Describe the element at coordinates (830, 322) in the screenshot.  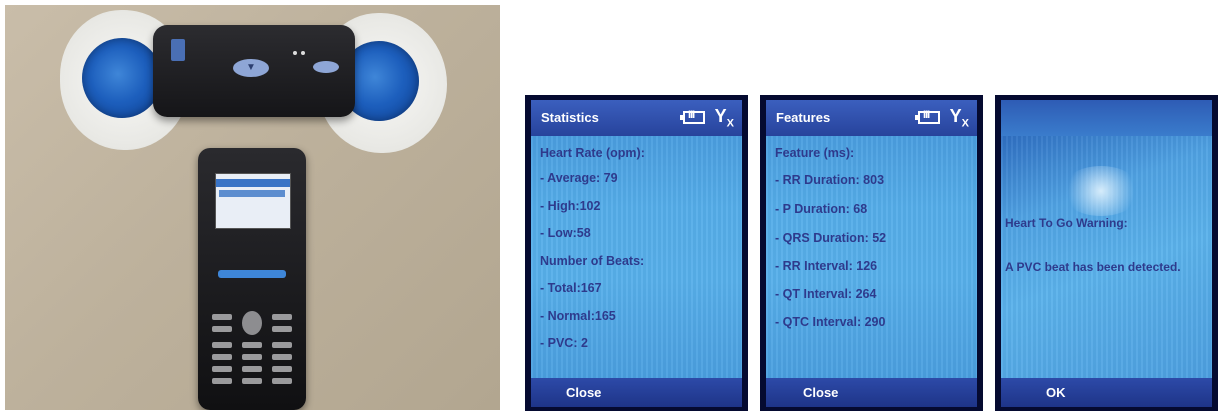
I see `feature-qtc-interval: - QTC Interval: 290` at that location.